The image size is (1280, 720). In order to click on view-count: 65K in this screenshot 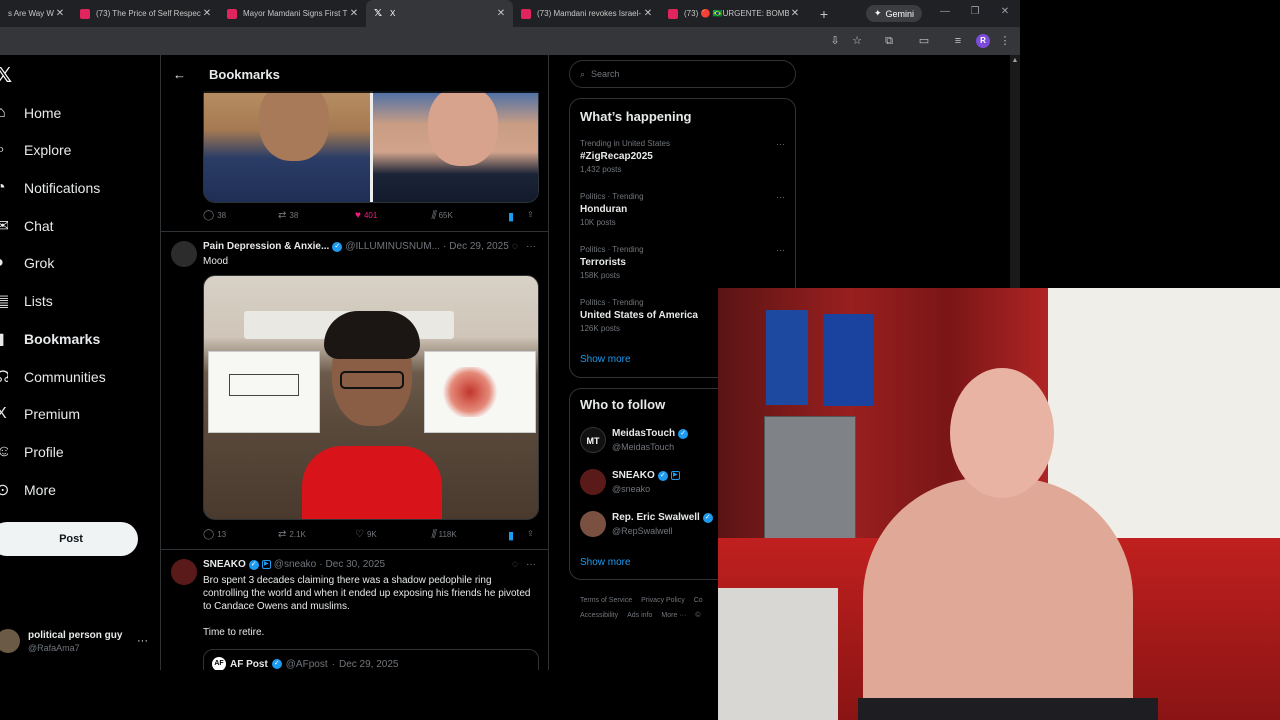, I will do `click(445, 215)`.